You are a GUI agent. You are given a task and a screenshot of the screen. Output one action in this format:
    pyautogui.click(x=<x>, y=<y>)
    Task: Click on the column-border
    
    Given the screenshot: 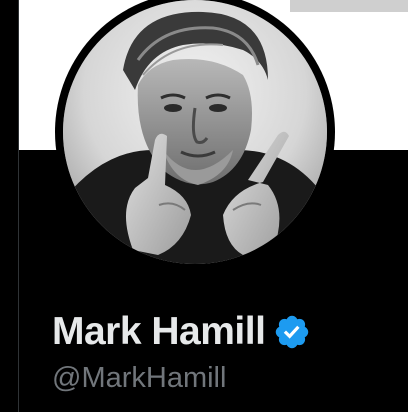 What is the action you would take?
    pyautogui.click(x=9, y=206)
    